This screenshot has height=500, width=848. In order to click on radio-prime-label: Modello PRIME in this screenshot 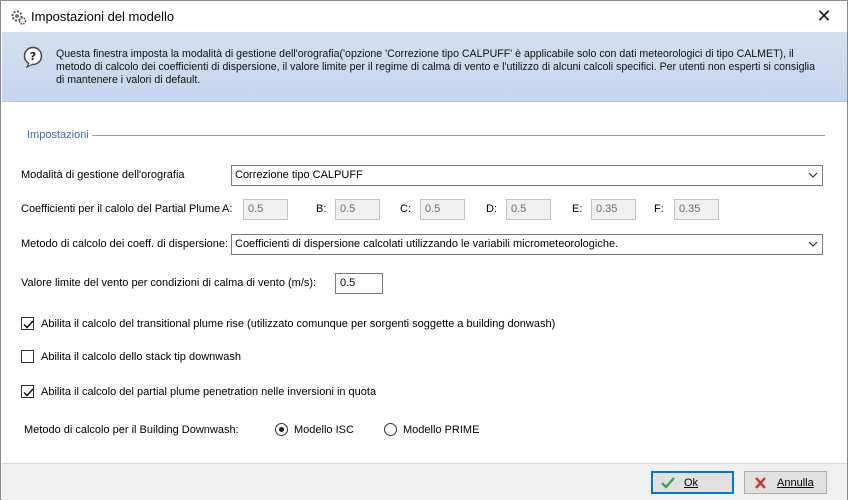, I will do `click(441, 430)`.